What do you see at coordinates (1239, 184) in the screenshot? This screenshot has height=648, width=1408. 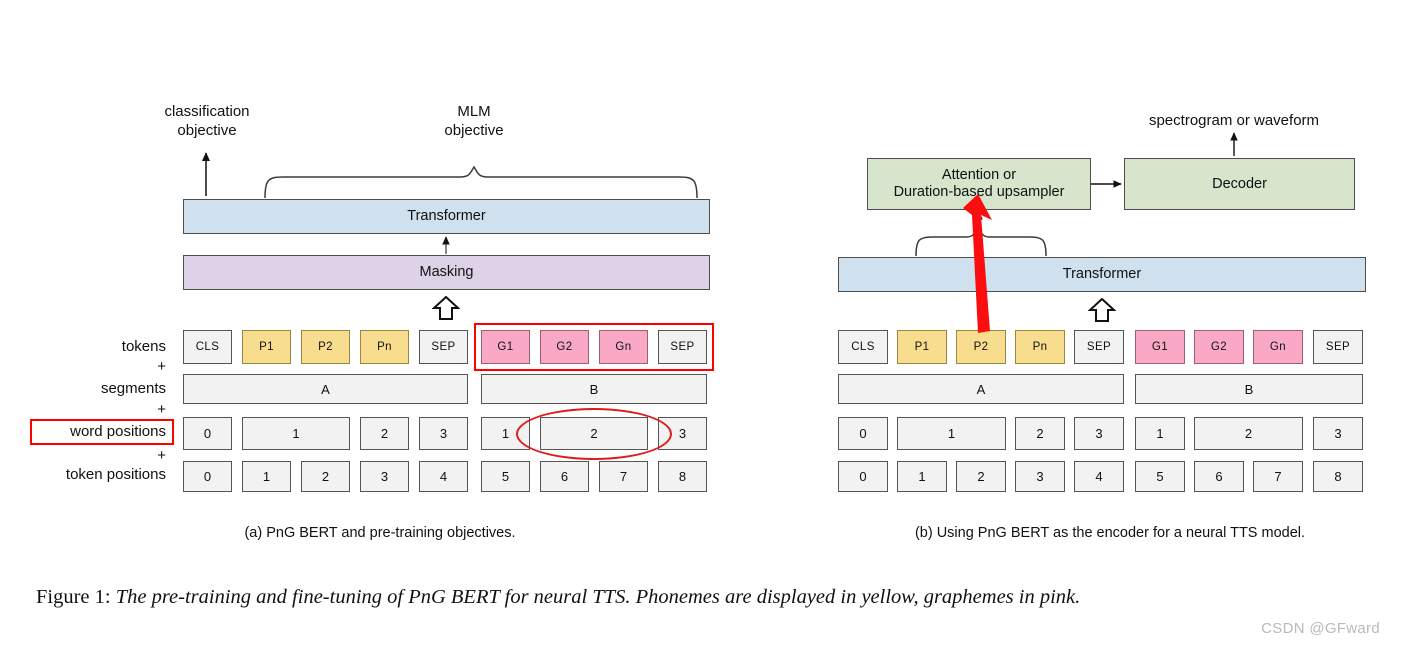 I see `panel-b-decoder-block: Decoder` at bounding box center [1239, 184].